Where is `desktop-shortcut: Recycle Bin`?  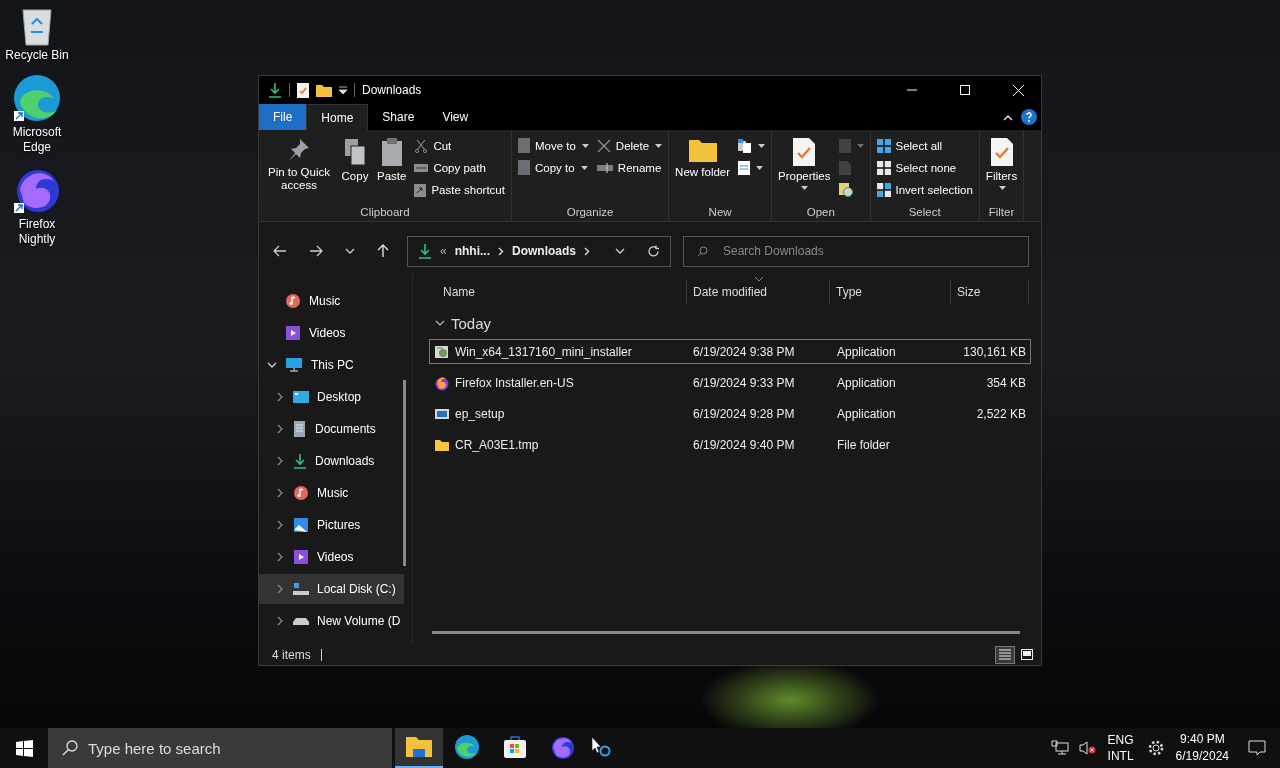 desktop-shortcut: Recycle Bin is located at coordinates (37, 34).